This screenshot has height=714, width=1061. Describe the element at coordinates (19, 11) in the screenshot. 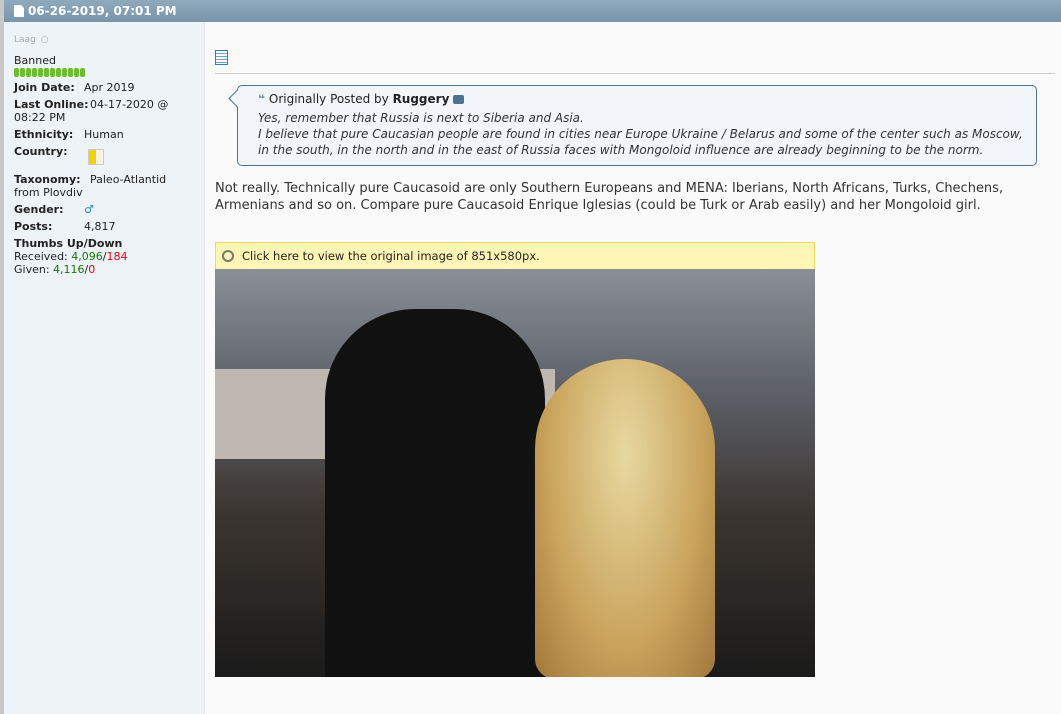

I see `post-icon` at that location.